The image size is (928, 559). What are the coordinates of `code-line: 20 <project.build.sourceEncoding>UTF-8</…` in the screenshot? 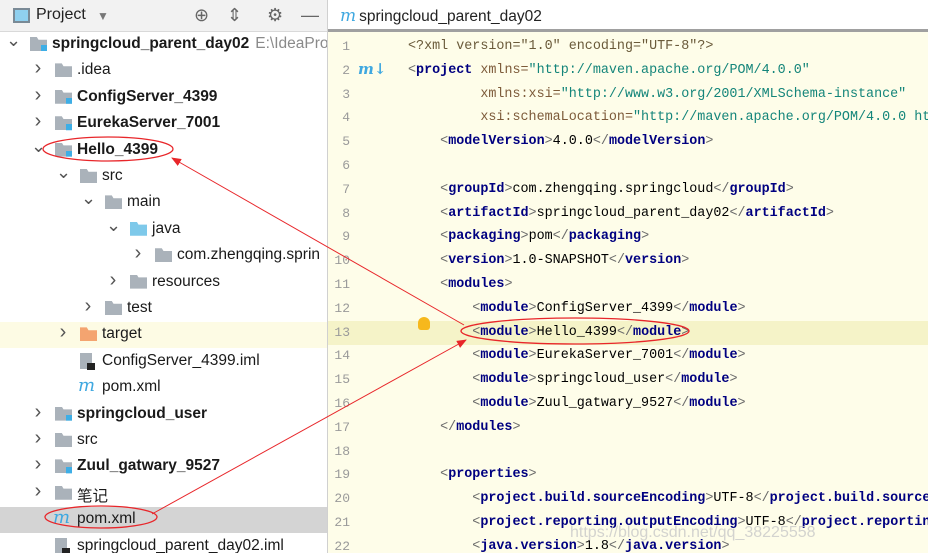 It's located at (628, 499).